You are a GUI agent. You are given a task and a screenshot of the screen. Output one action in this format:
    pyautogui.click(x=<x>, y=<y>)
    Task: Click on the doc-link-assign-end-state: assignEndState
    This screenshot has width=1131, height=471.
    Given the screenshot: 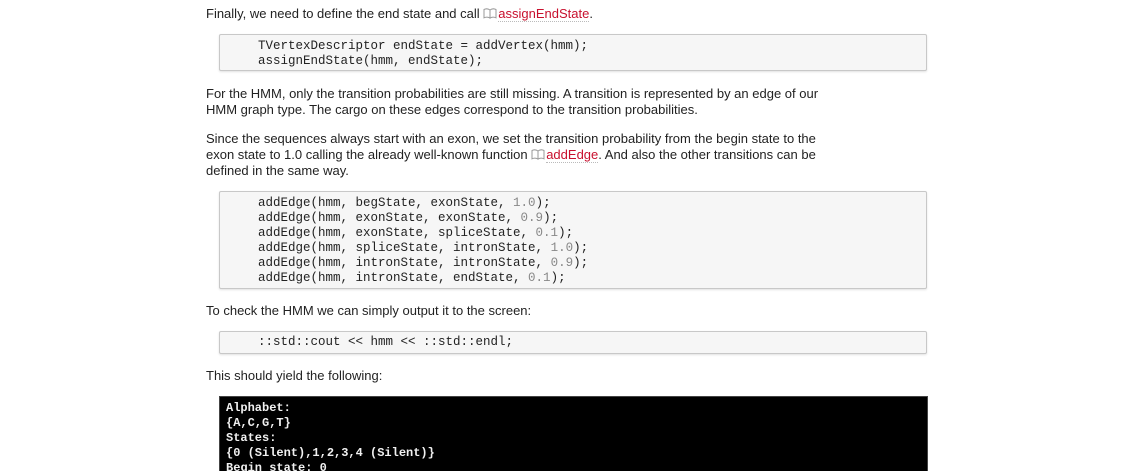 What is the action you would take?
    pyautogui.click(x=536, y=14)
    